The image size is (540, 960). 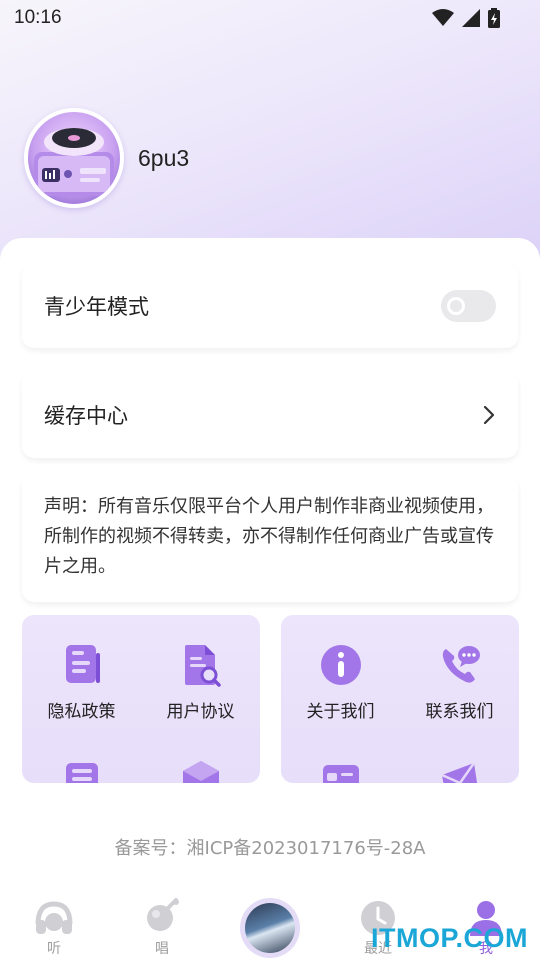 What do you see at coordinates (38, 17) in the screenshot?
I see `status-time: 10:16` at bounding box center [38, 17].